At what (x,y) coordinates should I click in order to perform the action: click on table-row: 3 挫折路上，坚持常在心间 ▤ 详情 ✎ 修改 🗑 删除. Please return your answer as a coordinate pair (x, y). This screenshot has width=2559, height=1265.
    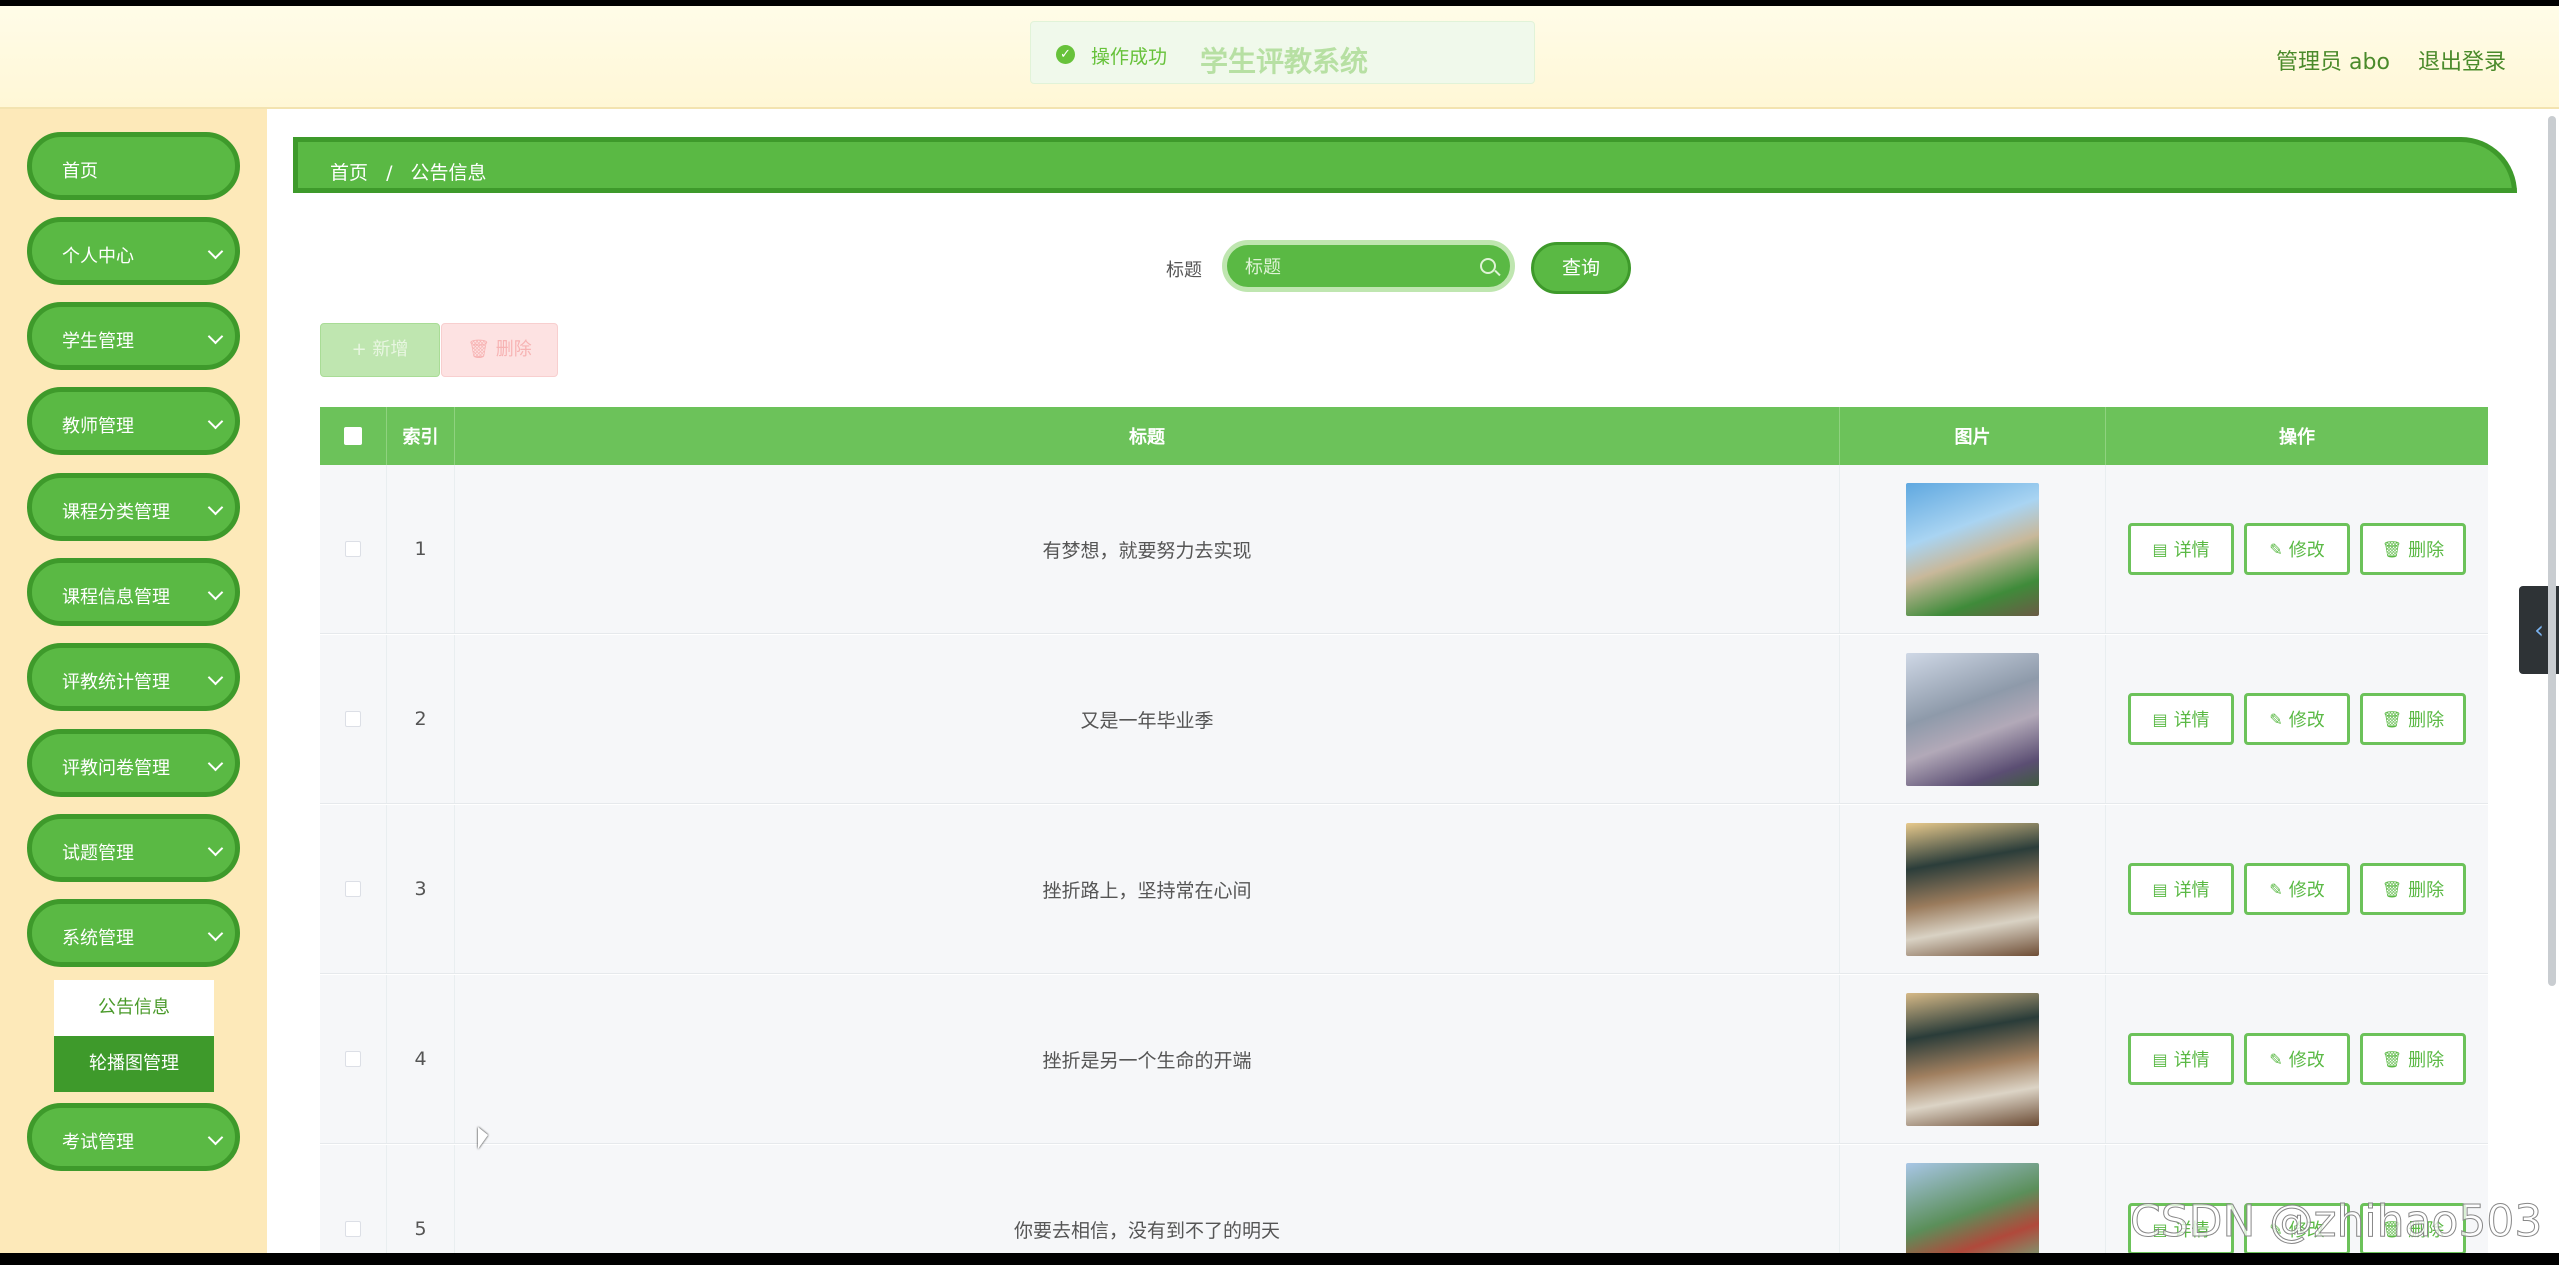
    Looking at the image, I should click on (1404, 889).